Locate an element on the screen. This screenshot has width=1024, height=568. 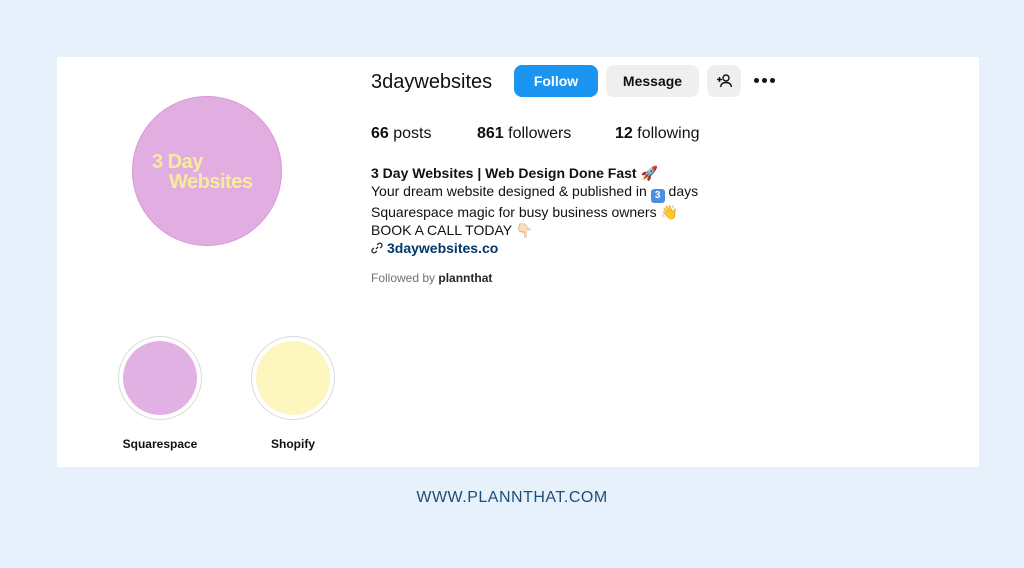
more-horizontal-icon is located at coordinates (756, 80).